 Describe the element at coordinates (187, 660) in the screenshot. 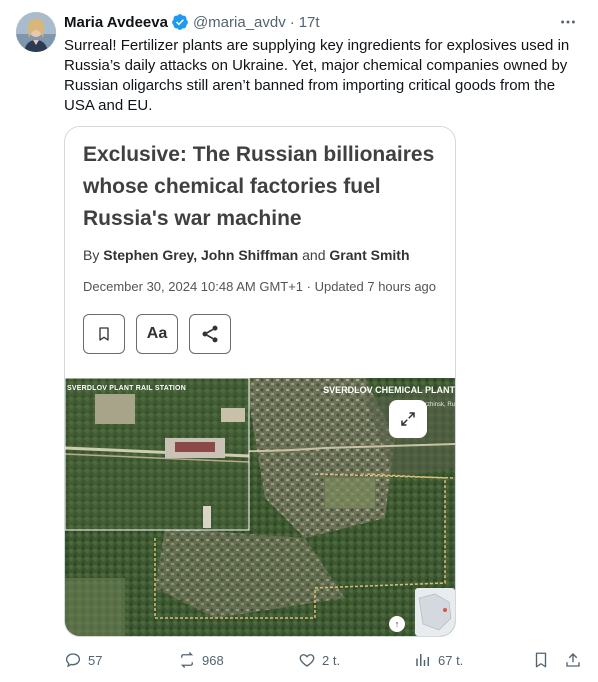

I see `repost-icon` at that location.